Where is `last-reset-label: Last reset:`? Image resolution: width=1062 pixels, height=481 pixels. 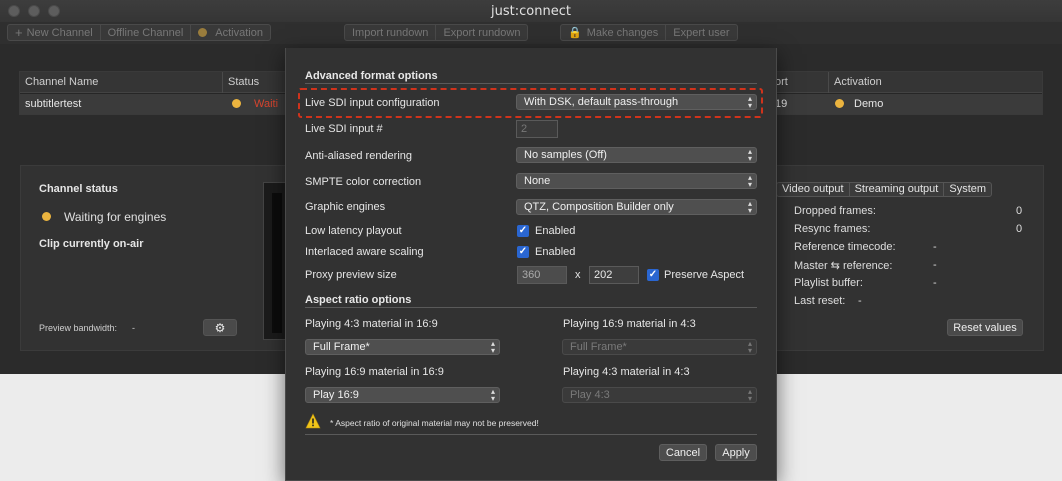
last-reset-label: Last reset: is located at coordinates (820, 301).